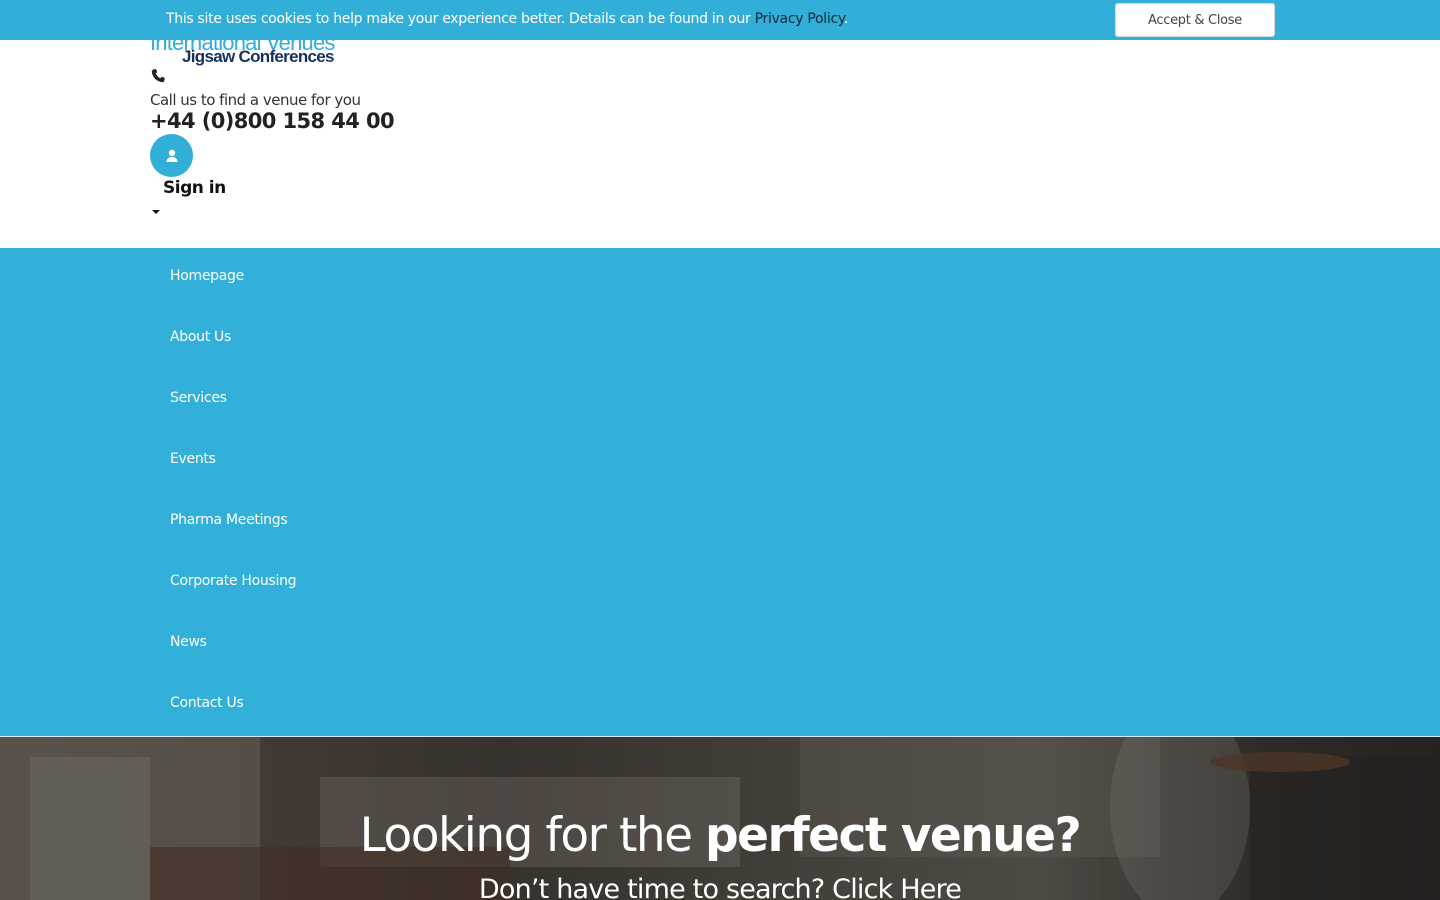 This screenshot has height=900, width=1440. What do you see at coordinates (200, 337) in the screenshot?
I see `nav-item-about-us: About Us` at bounding box center [200, 337].